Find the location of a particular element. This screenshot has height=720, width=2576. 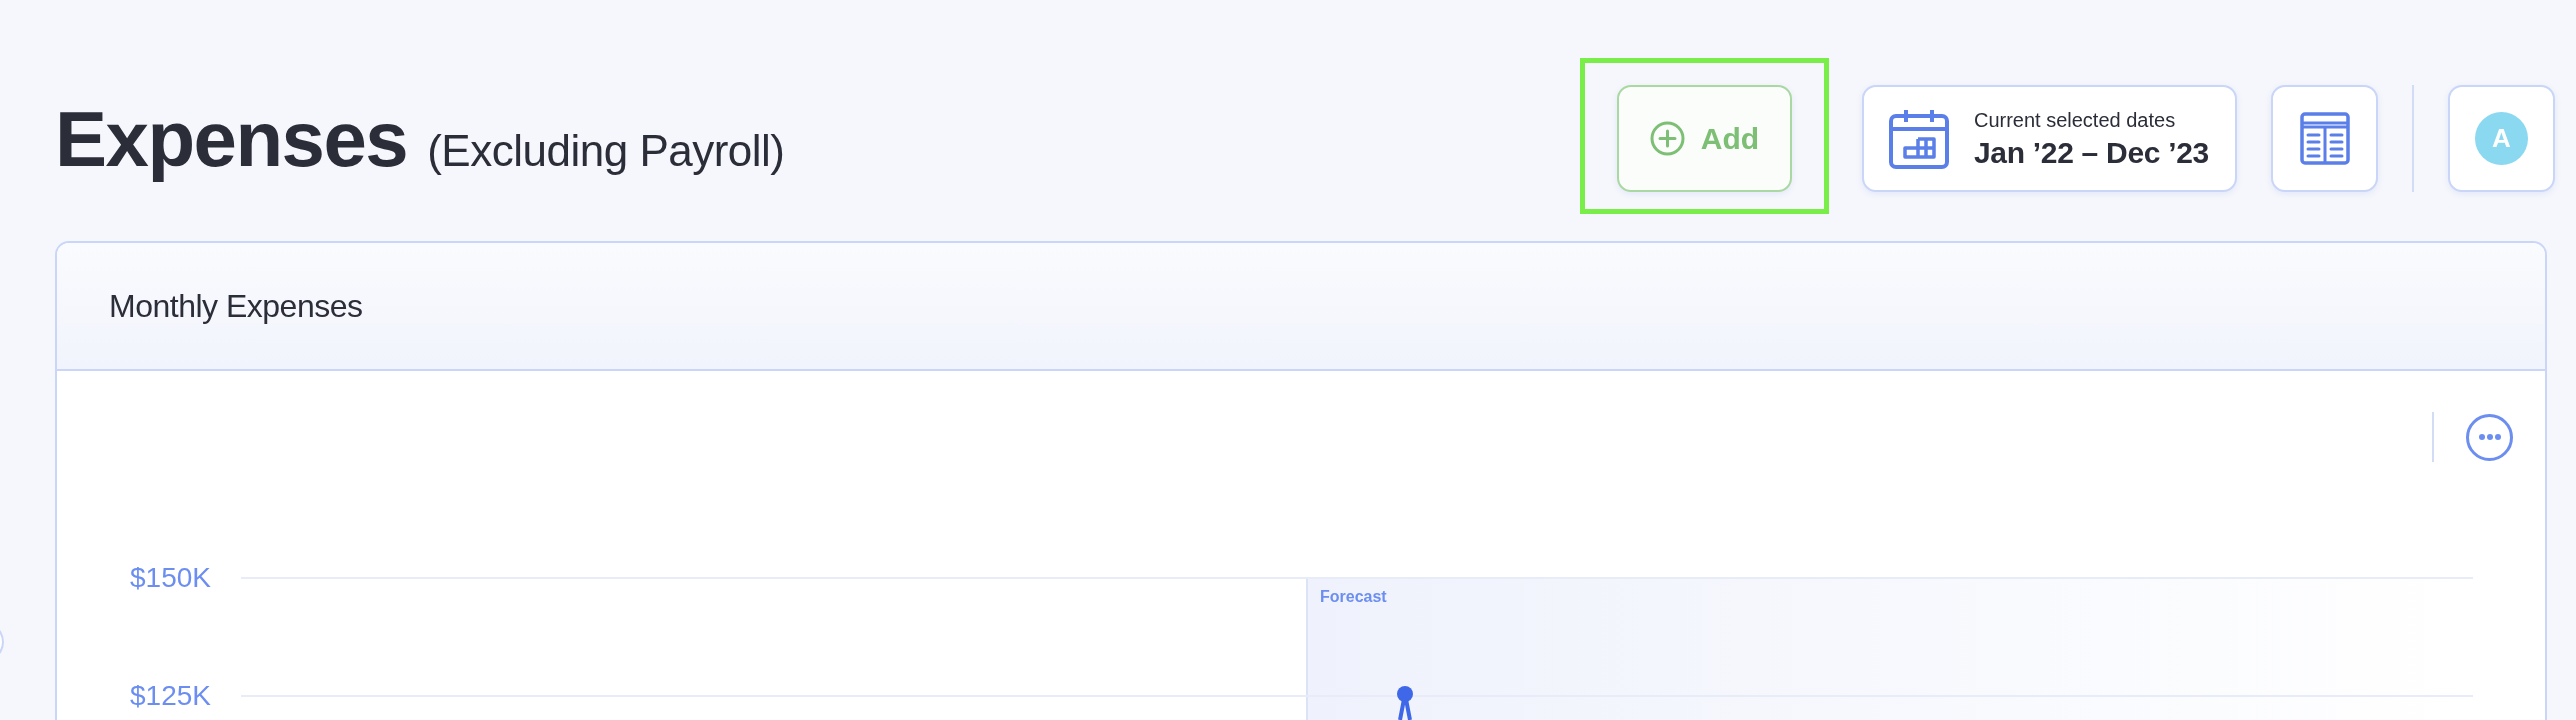

user-avatar: A is located at coordinates (2501, 138).